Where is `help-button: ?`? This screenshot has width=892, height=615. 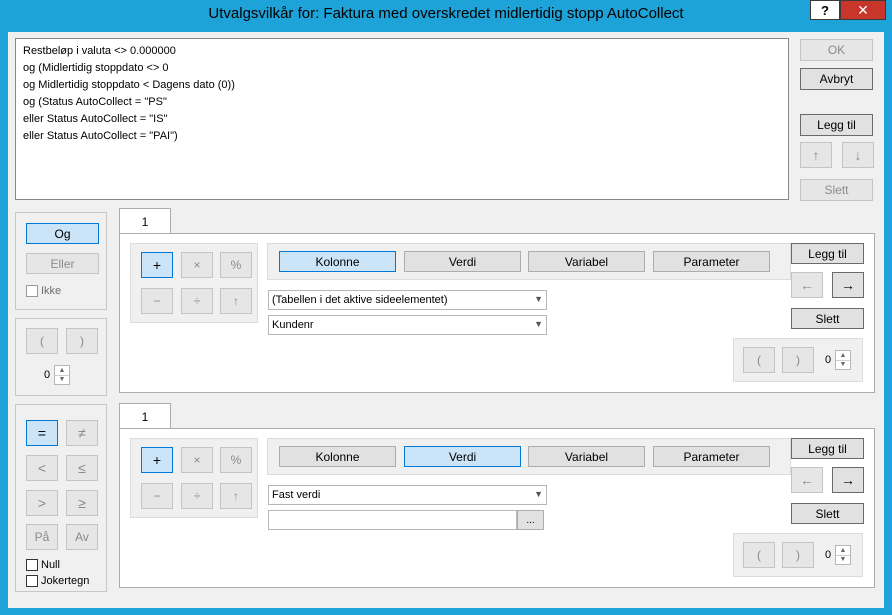 help-button: ? is located at coordinates (825, 10).